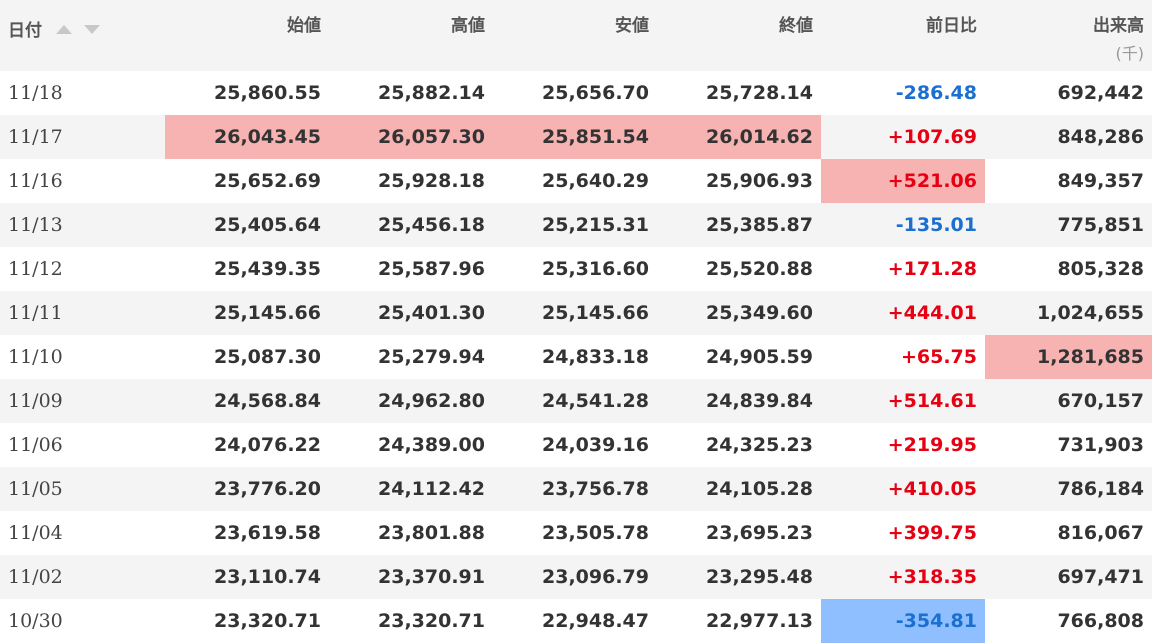  What do you see at coordinates (247, 137) in the screenshot?
I see `cell-open: 26,043.45` at bounding box center [247, 137].